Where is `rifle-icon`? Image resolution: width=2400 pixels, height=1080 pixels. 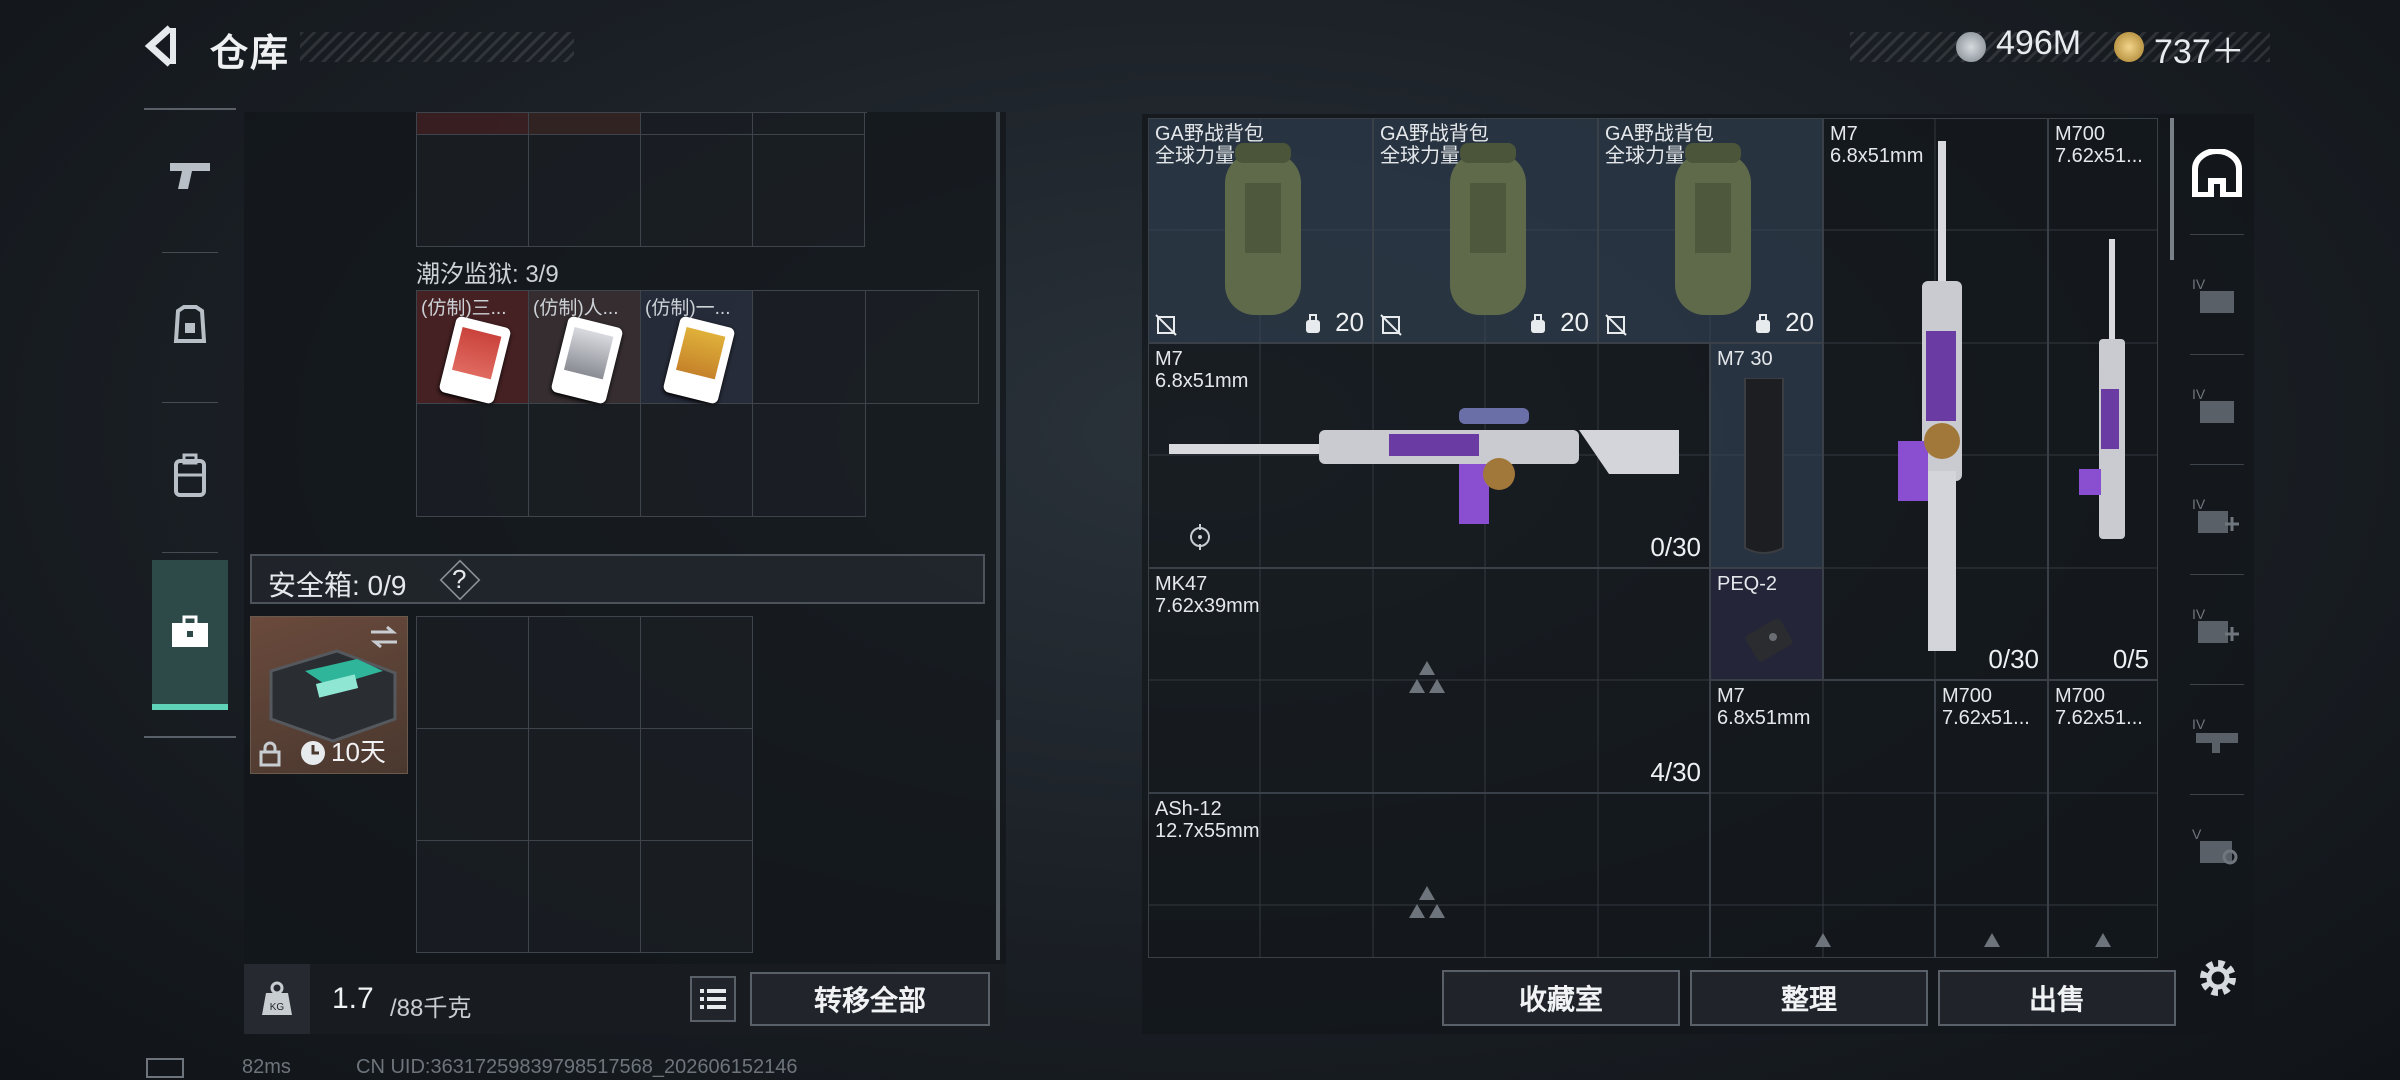
rifle-icon is located at coordinates (1930, 396).